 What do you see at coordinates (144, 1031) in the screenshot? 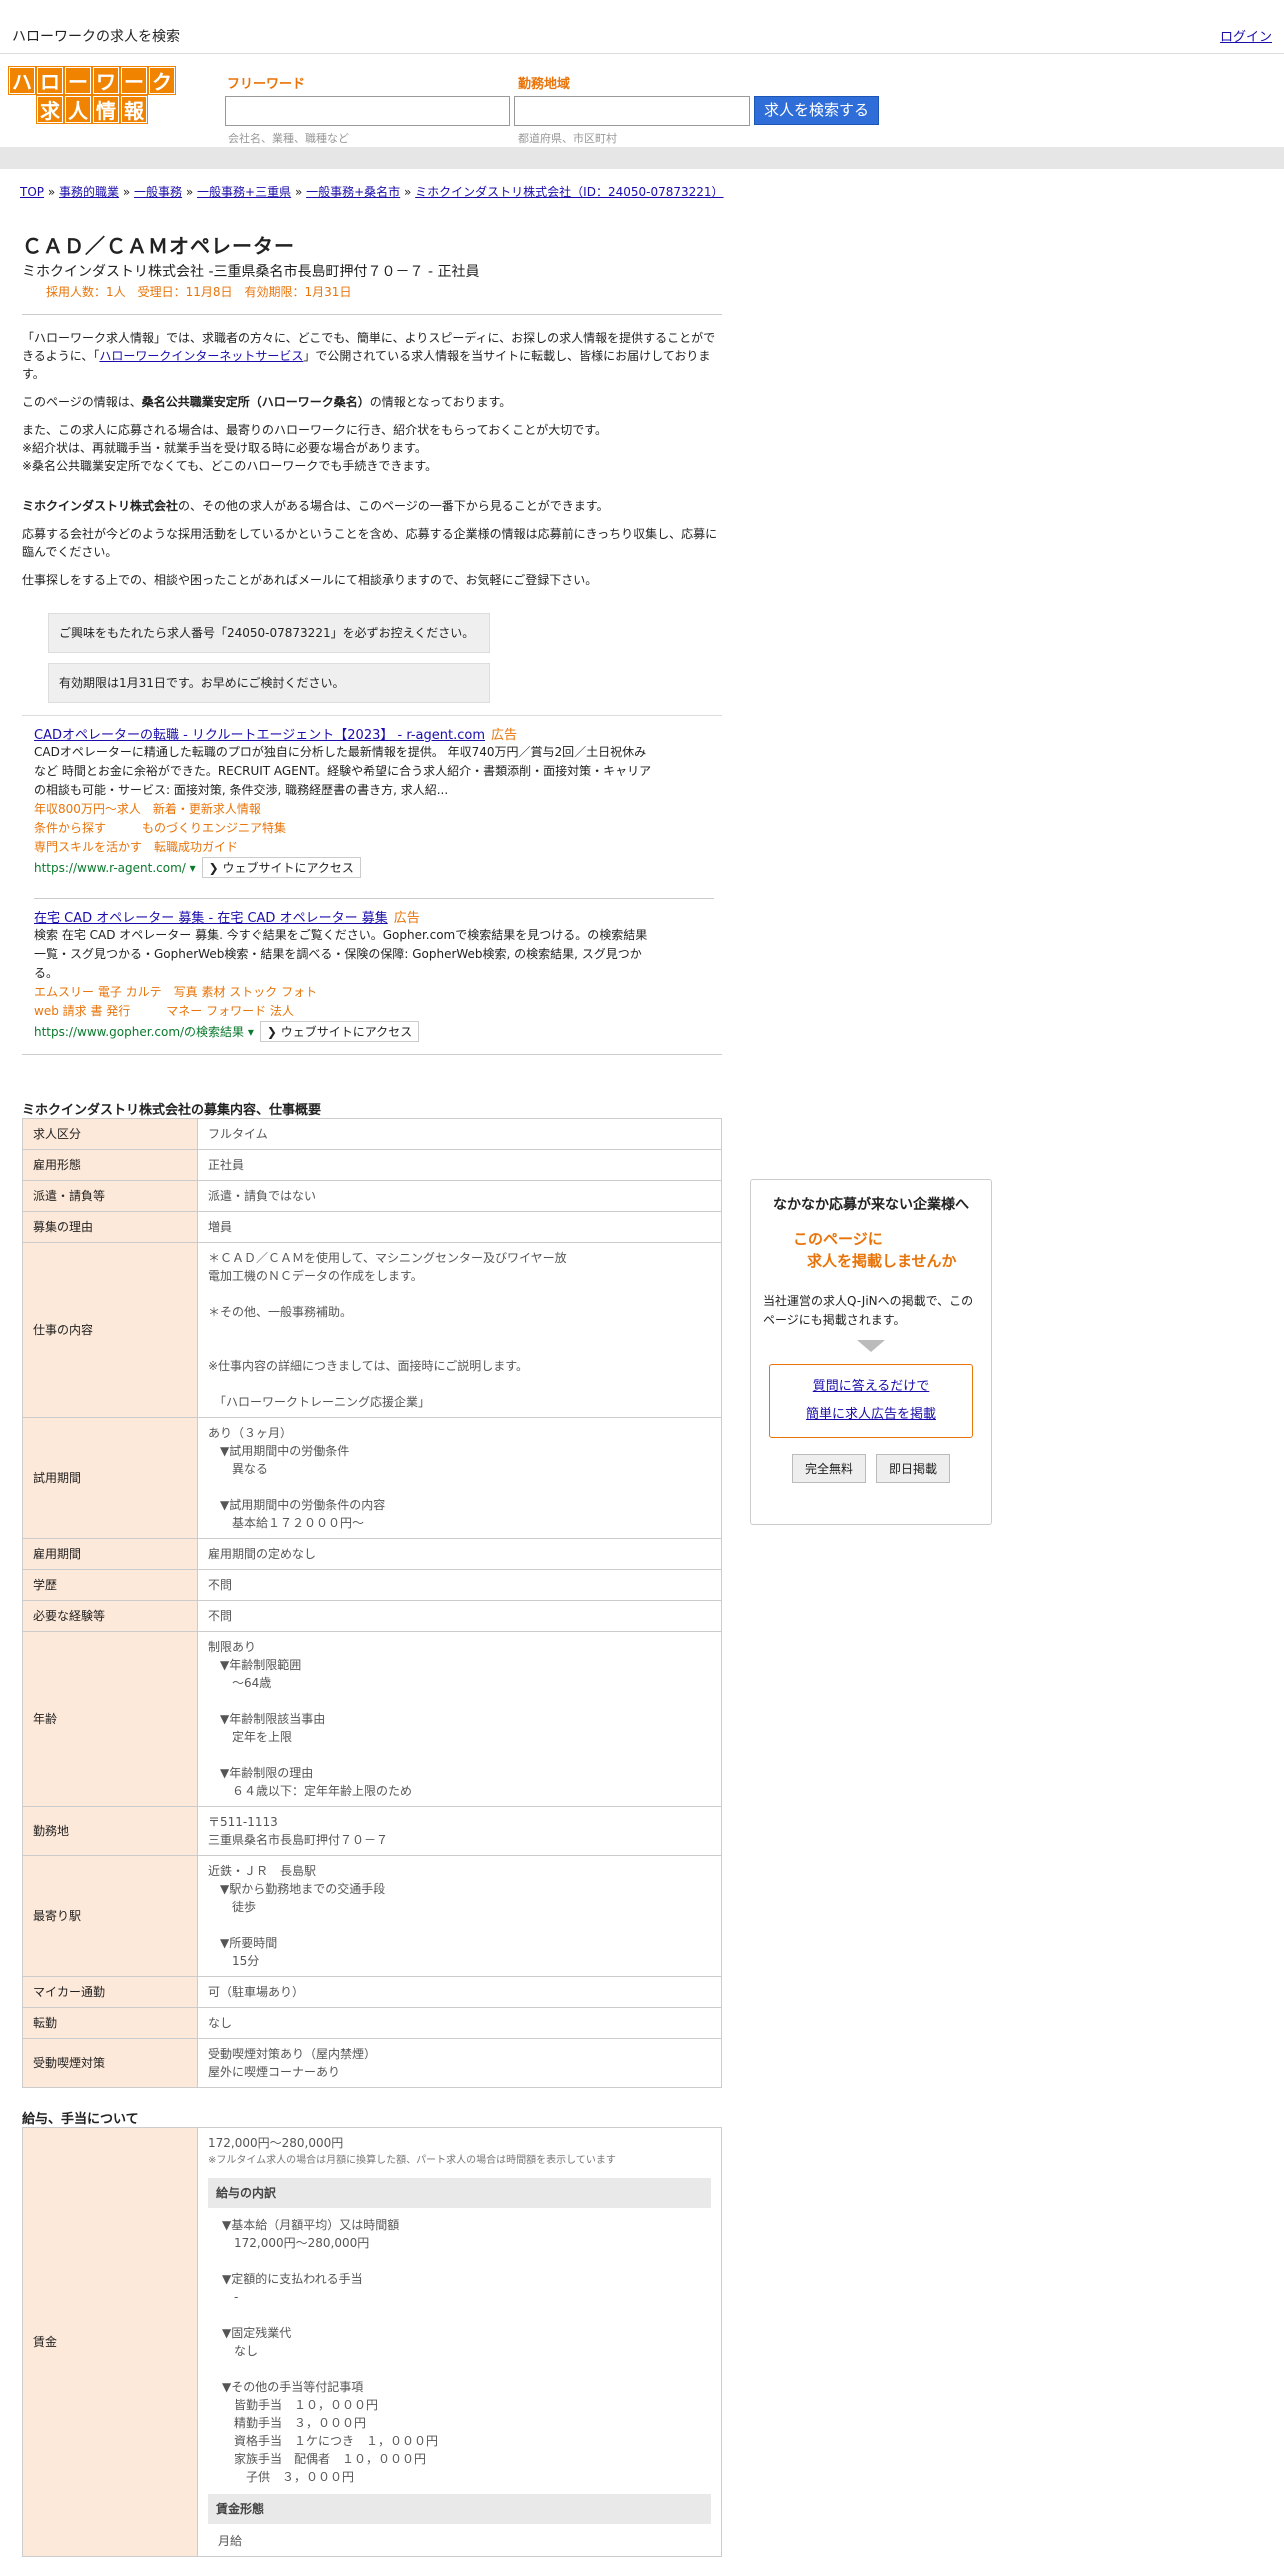
I see `ad-url: https://www.gopher.com/の検索結果 ▾` at bounding box center [144, 1031].